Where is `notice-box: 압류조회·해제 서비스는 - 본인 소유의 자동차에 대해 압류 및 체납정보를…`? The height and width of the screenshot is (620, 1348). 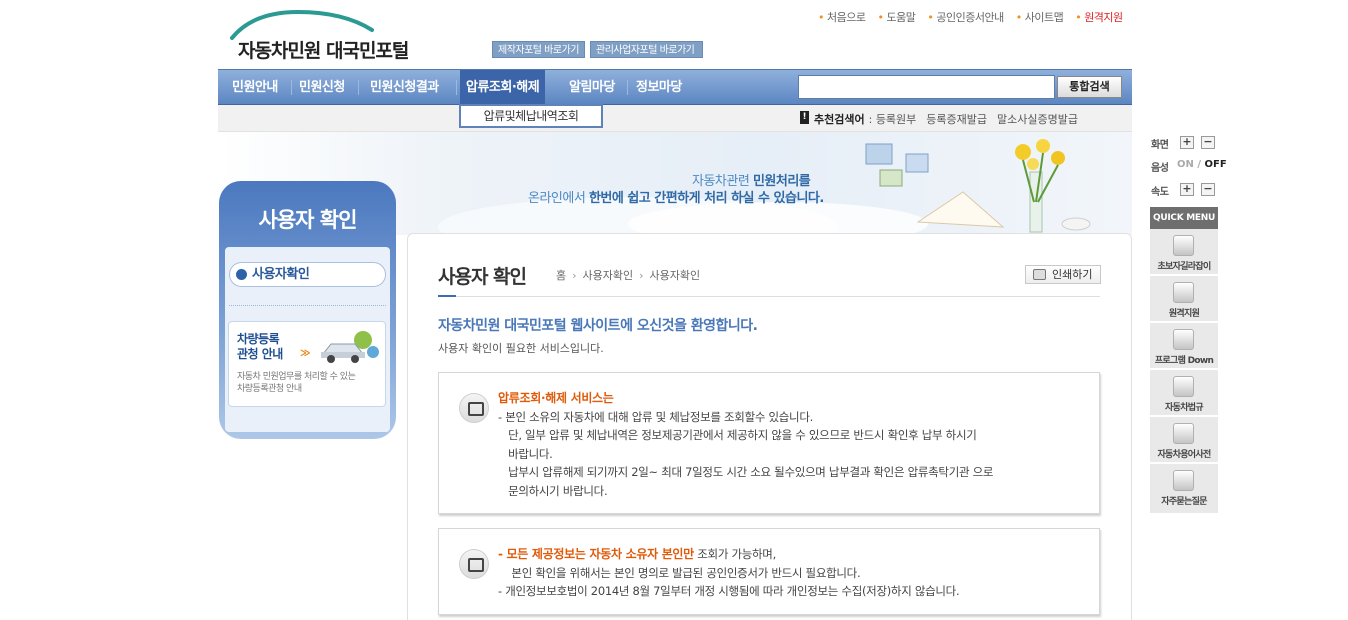
notice-box: 압류조회·해제 서비스는 - 본인 소유의 자동차에 대해 압류 및 체납정보를… is located at coordinates (769, 443).